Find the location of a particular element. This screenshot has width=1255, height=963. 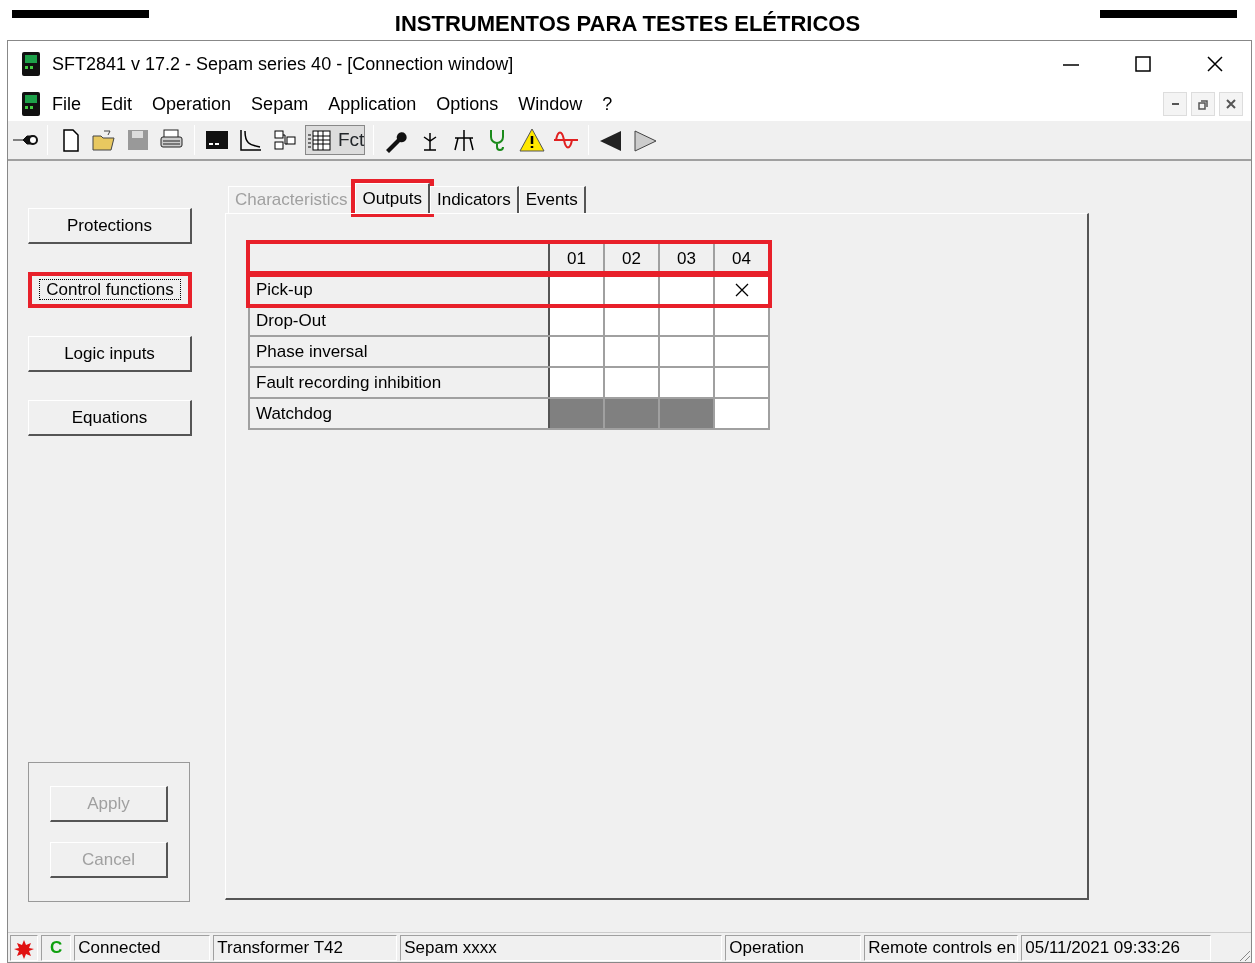

menu-item: Operation is located at coordinates (192, 104).